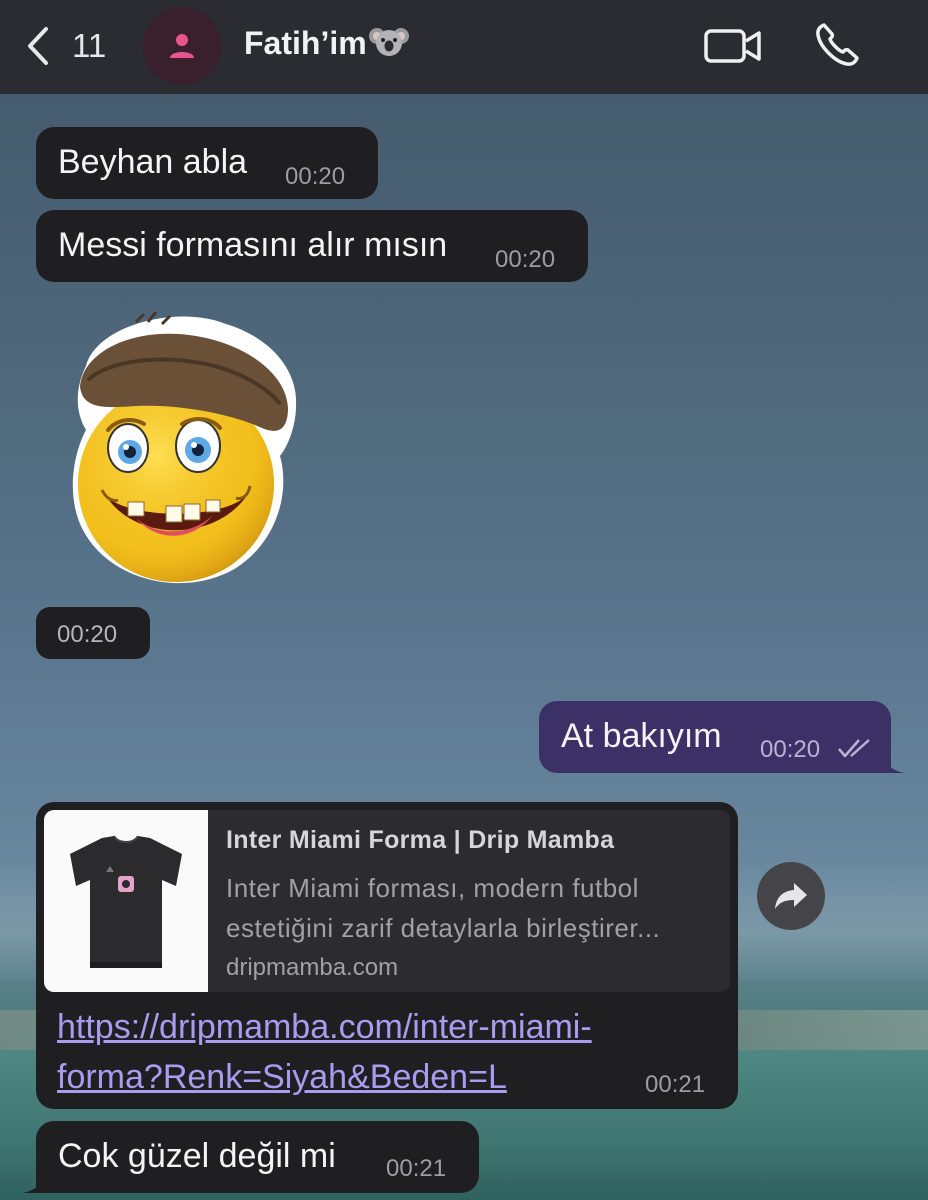  I want to click on contact-name: Fatih’im, so click(326, 43).